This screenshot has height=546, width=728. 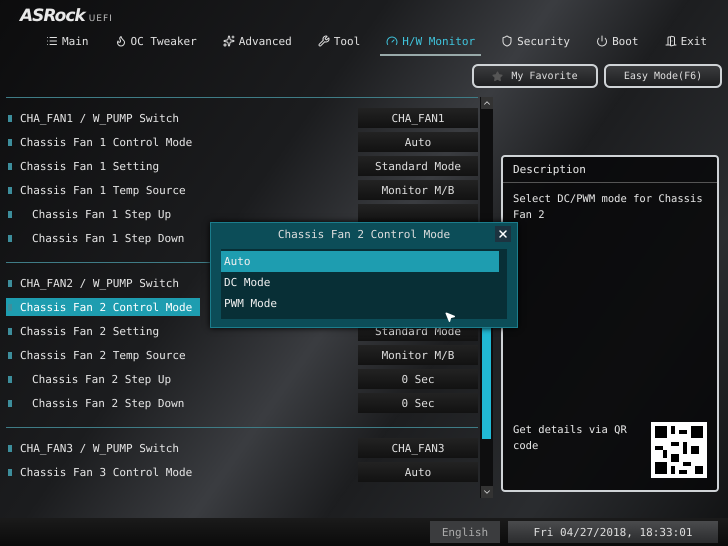 What do you see at coordinates (103, 472) in the screenshot?
I see `setting-label: Chassis Fan 3 Control Mode` at bounding box center [103, 472].